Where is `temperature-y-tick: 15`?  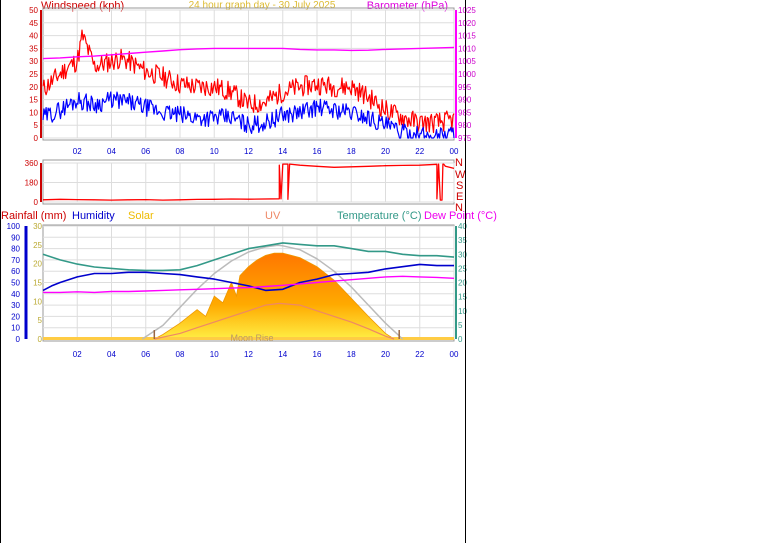 temperature-y-tick: 15 is located at coordinates (462, 297).